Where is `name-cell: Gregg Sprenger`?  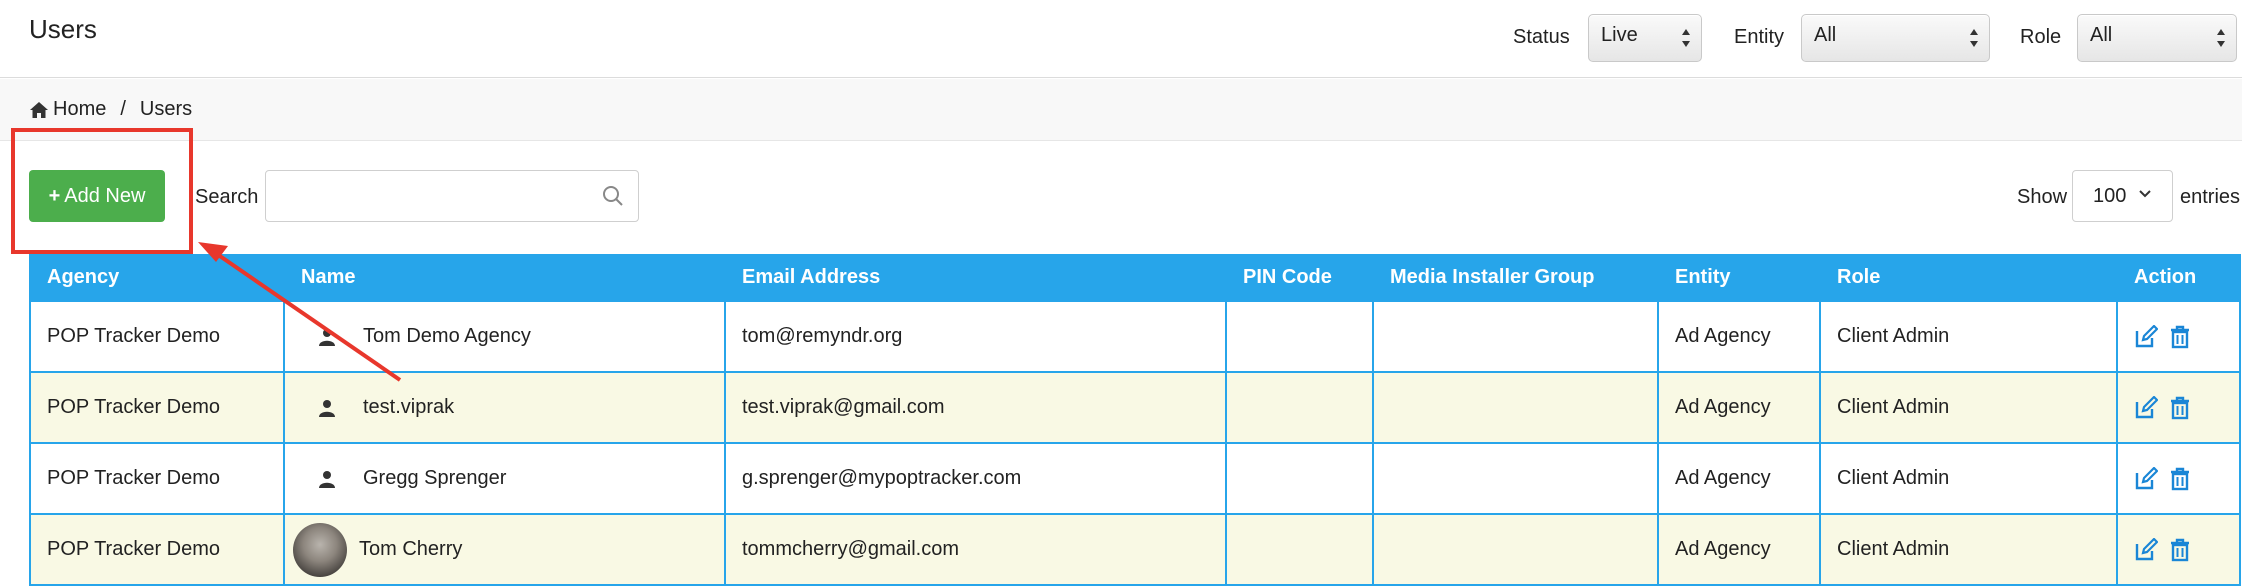
name-cell: Gregg Sprenger is located at coordinates (504, 478).